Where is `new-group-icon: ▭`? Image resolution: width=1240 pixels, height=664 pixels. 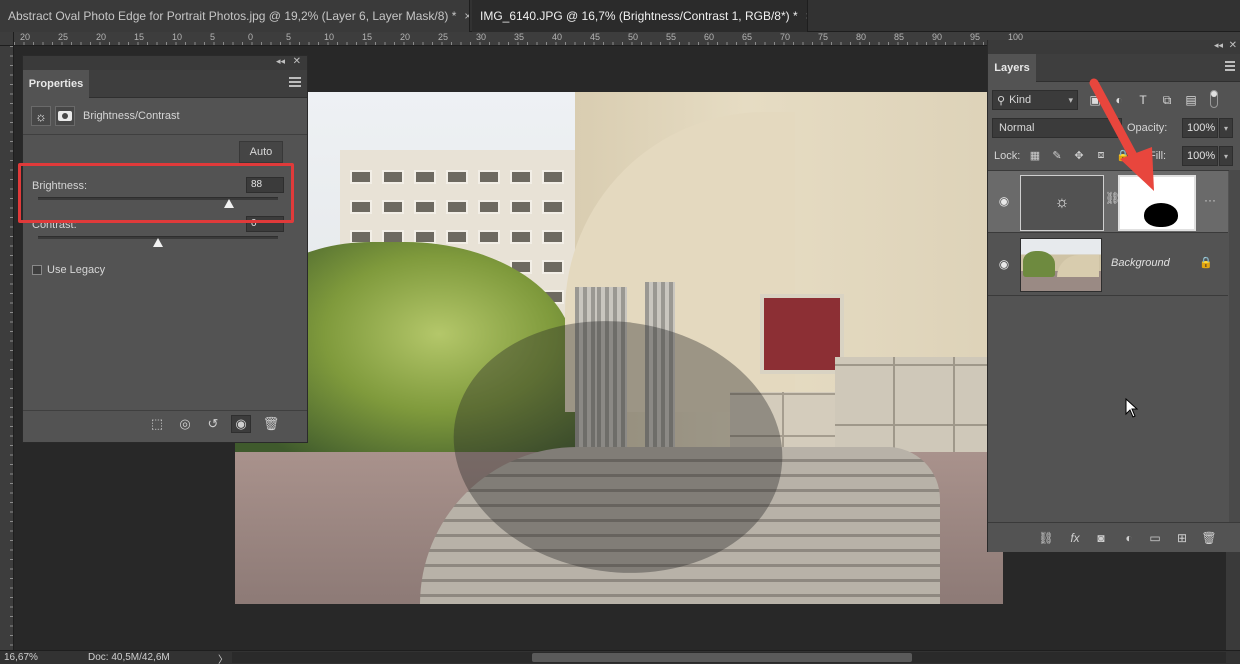 new-group-icon: ▭ is located at coordinates (1155, 538).